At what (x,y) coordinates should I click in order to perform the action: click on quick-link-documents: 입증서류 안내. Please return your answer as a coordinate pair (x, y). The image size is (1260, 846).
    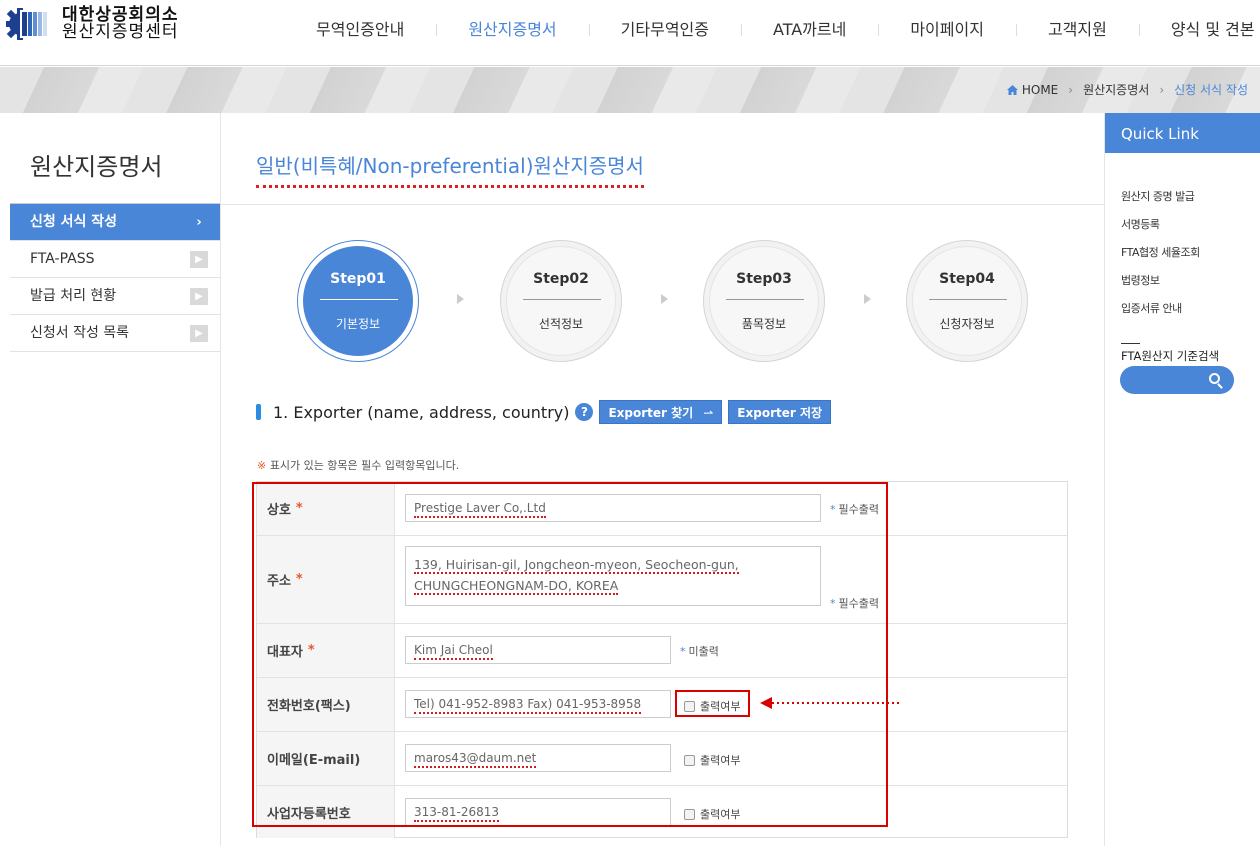
    Looking at the image, I should click on (1182, 309).